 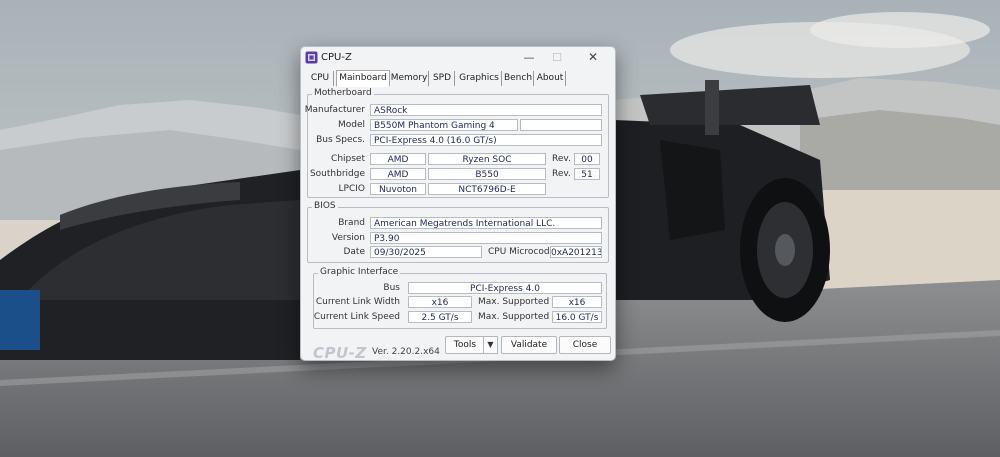 I want to click on current-link-width-value: x16, so click(x=440, y=302).